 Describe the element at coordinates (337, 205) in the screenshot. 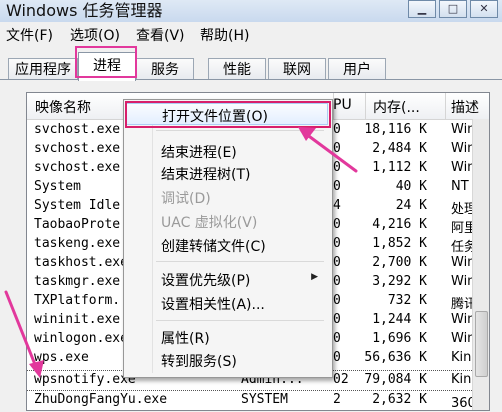

I see `process-cpu: 4` at that location.